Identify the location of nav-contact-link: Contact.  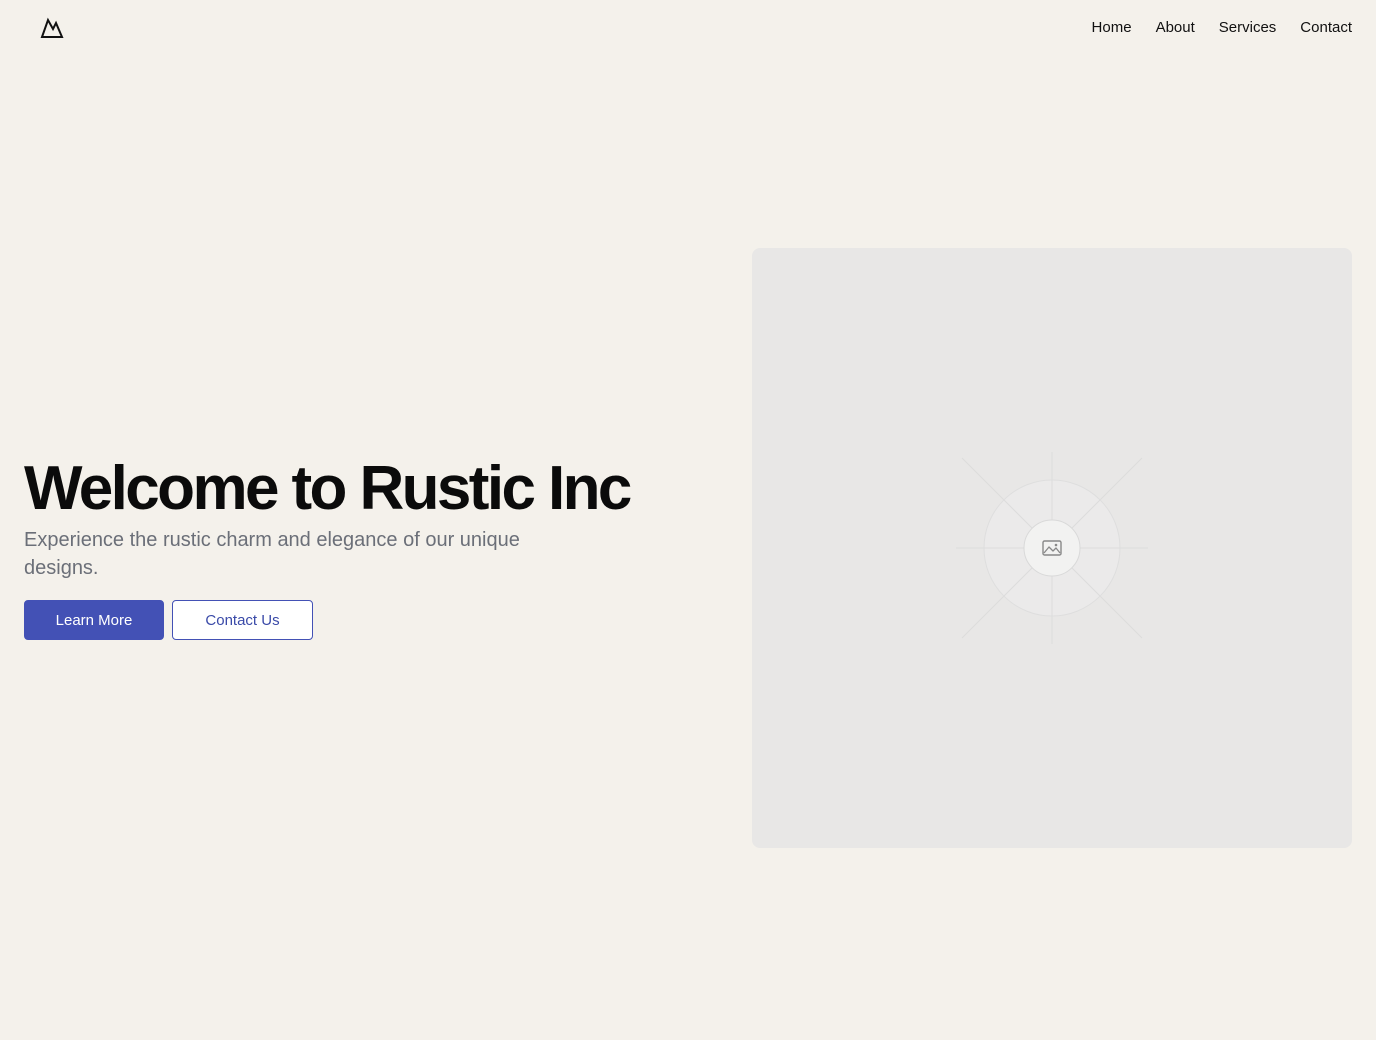
(1326, 28).